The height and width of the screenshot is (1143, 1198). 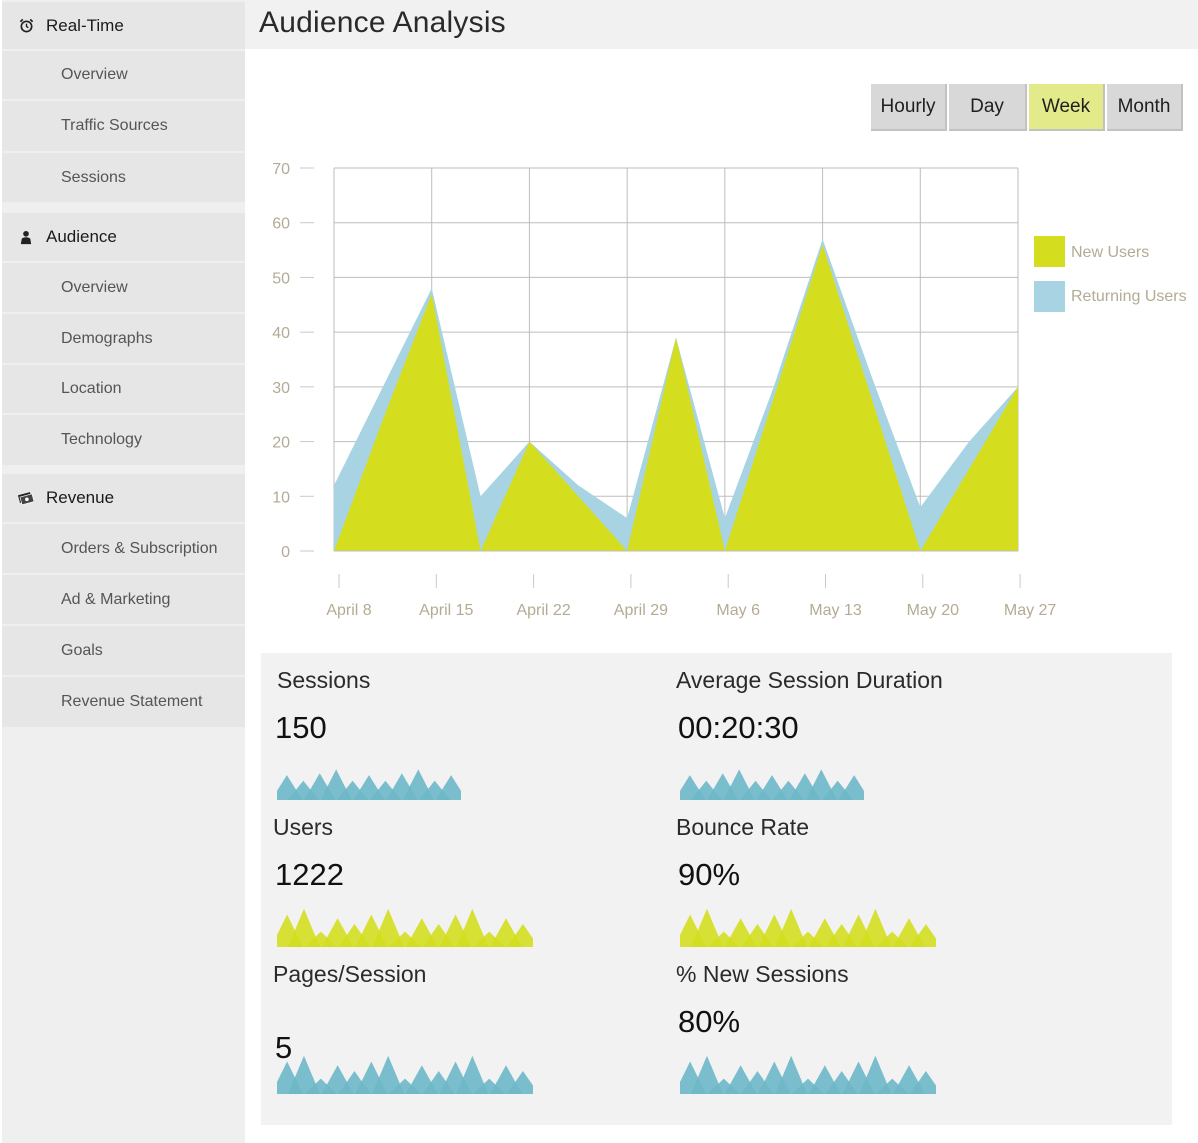 I want to click on stat-value-bounce-rate: 90%, so click(x=709, y=874).